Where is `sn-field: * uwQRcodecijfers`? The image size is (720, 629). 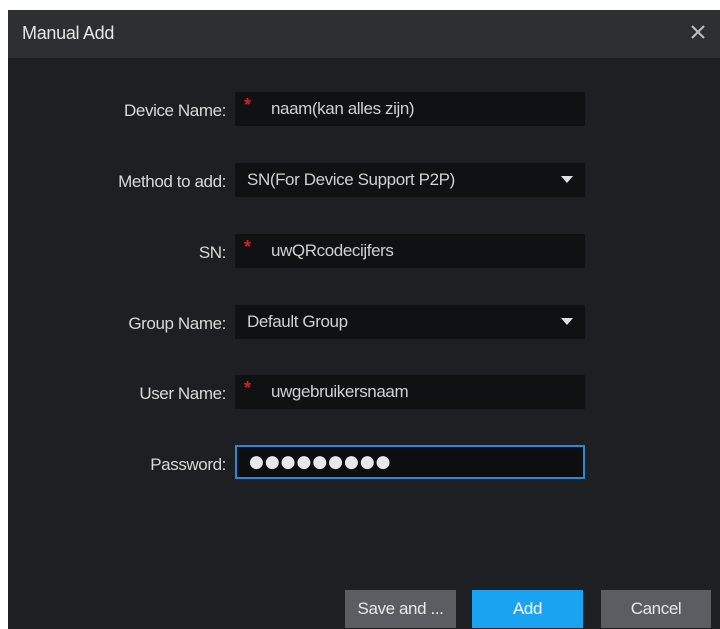 sn-field: * uwQRcodecijfers is located at coordinates (410, 251).